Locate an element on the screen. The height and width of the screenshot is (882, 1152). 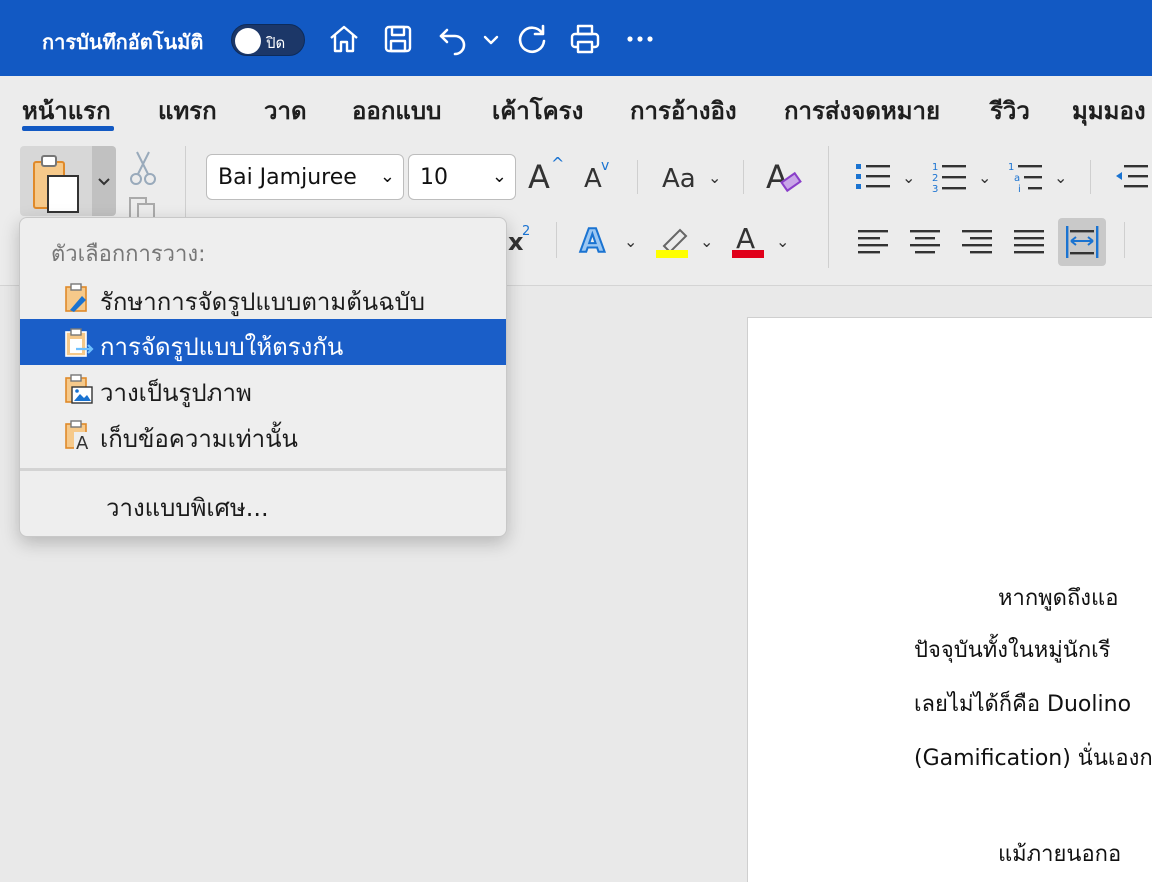
svg-text: 2 is located at coordinates (935, 178).